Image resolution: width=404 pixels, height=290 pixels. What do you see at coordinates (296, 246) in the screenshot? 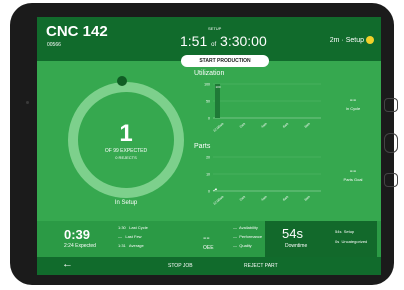
I see `downtime-label: Downtime` at bounding box center [296, 246].